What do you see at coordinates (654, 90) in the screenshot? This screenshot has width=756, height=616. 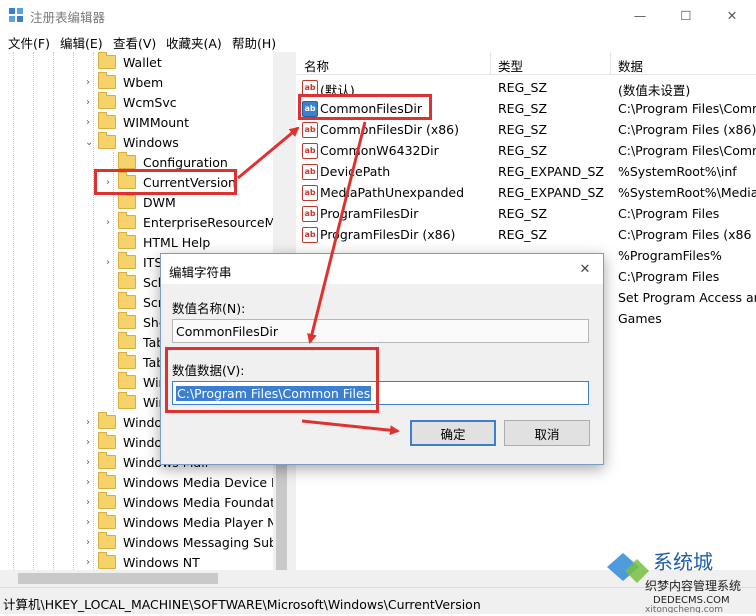 I see `value-data: (数值未设置)` at bounding box center [654, 90].